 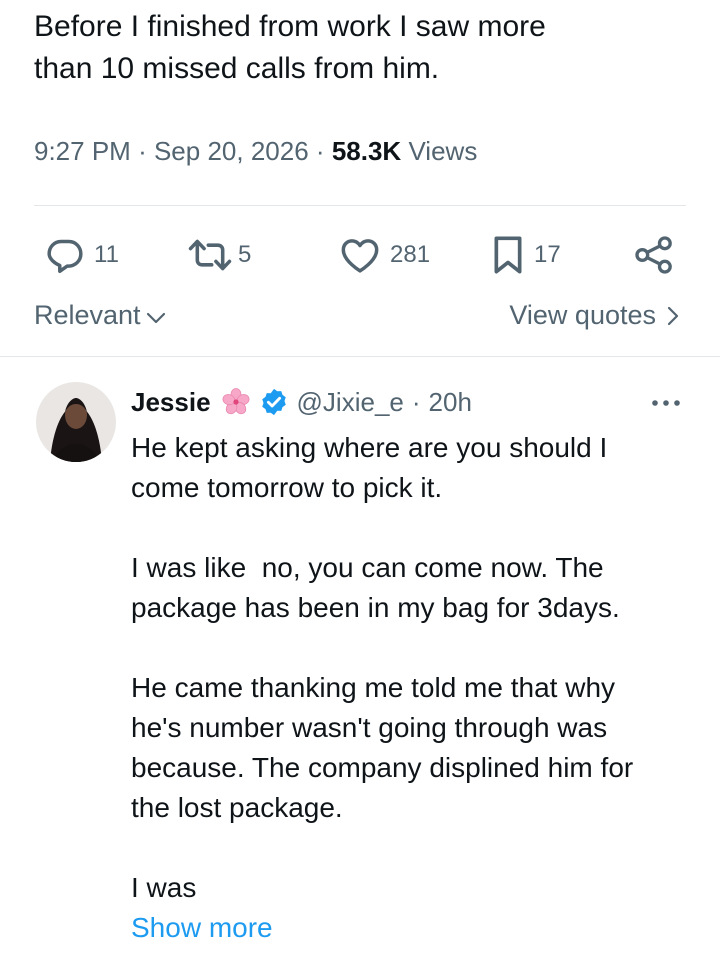 I want to click on reply-text-line: he's number wasn't going through was, so click(x=369, y=727).